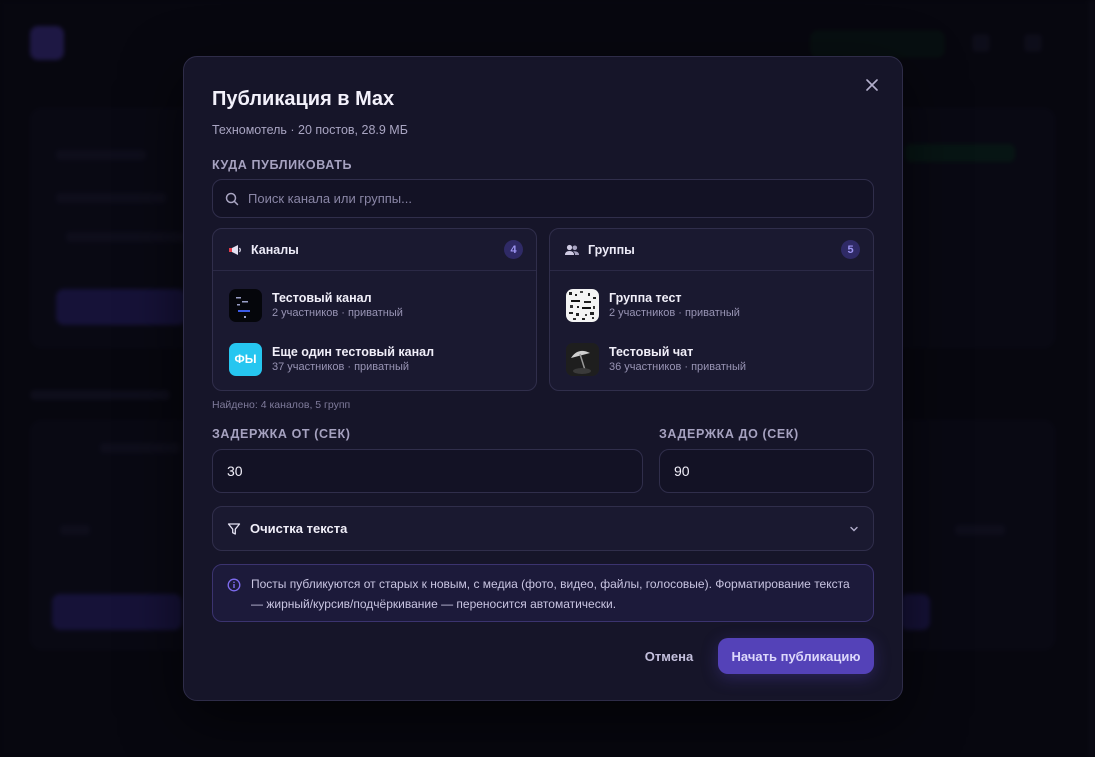 The height and width of the screenshot is (757, 1095). I want to click on channel-item-testovyi-kanal: Тестовый канал 2 участников · приватный, so click(316, 305).